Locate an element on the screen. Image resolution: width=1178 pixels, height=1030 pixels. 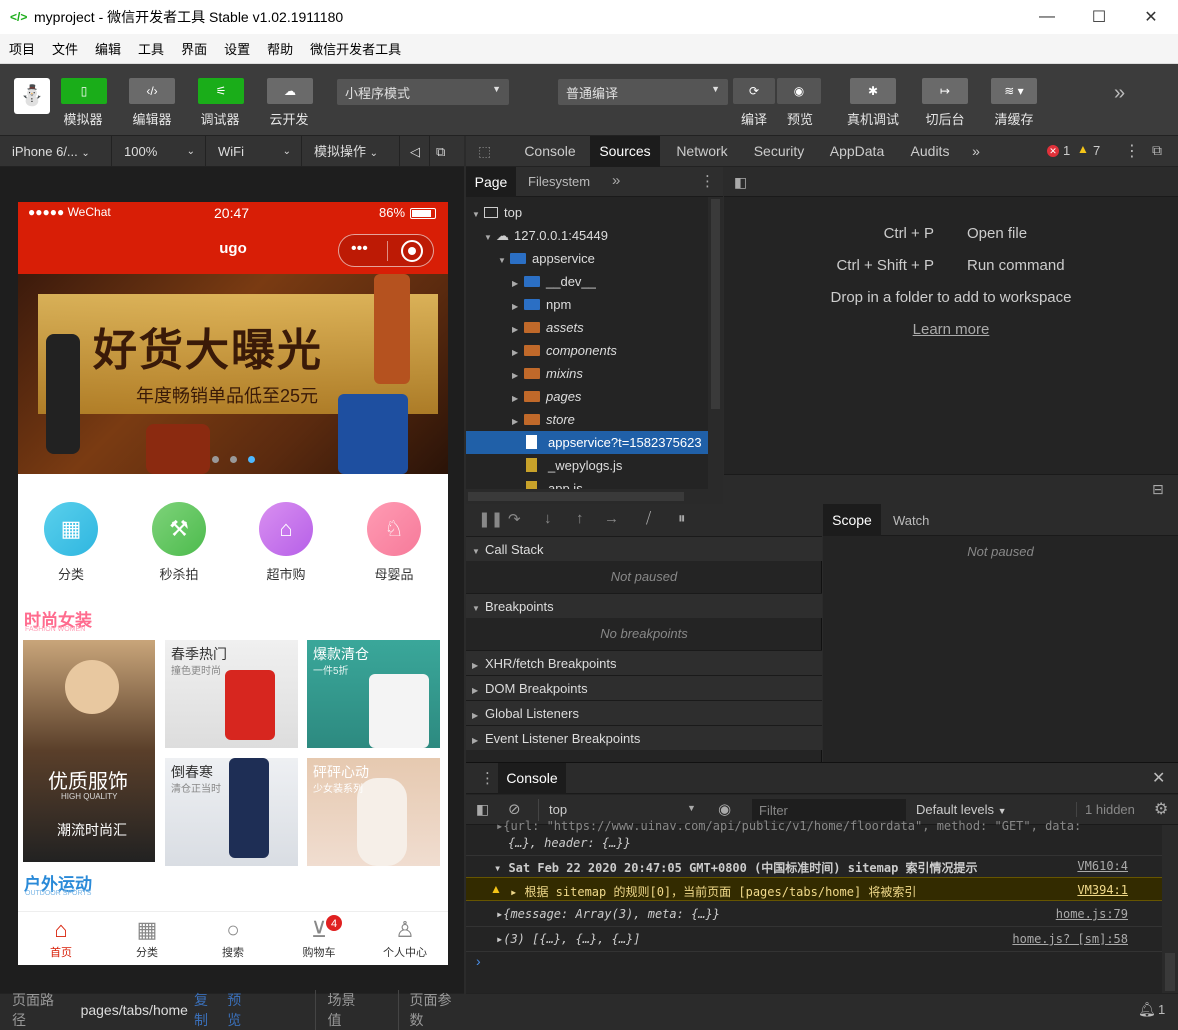
warning-icon: ▲ is located at coordinates (1083, 149).